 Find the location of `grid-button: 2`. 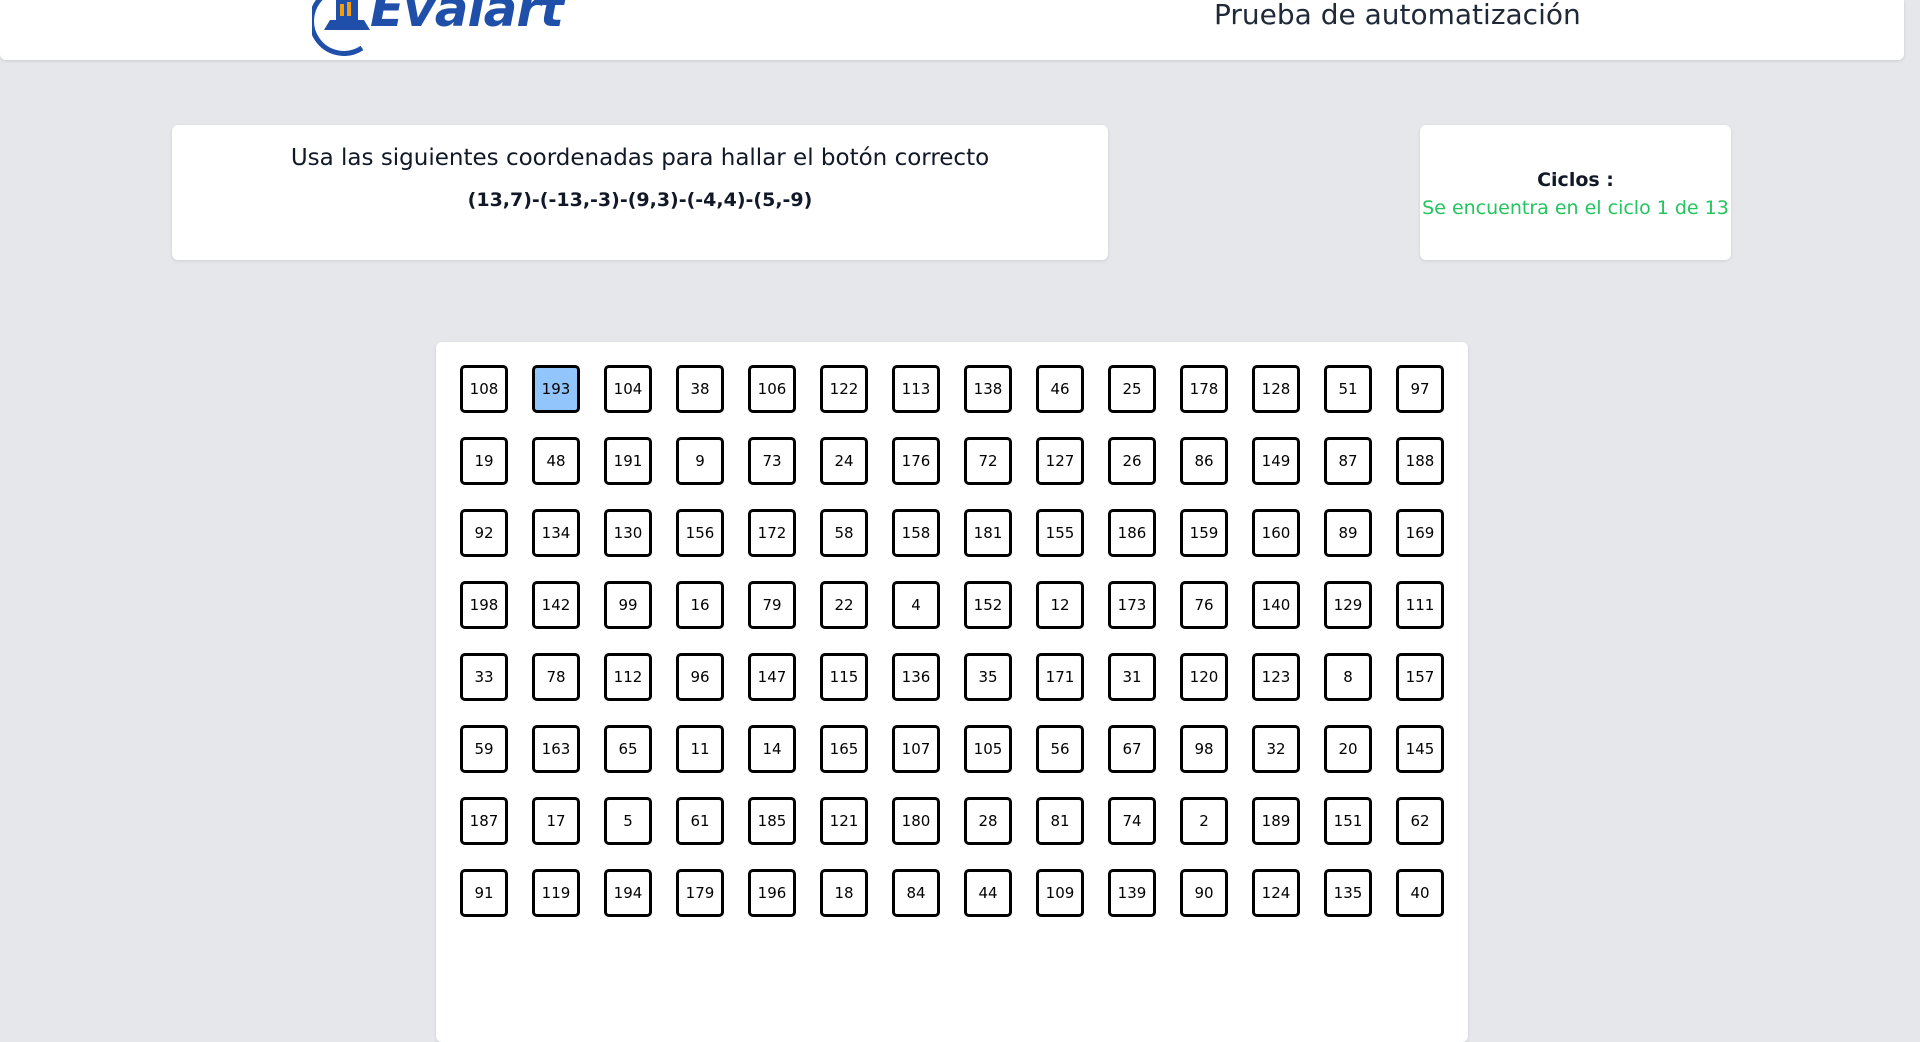

grid-button: 2 is located at coordinates (1204, 821).